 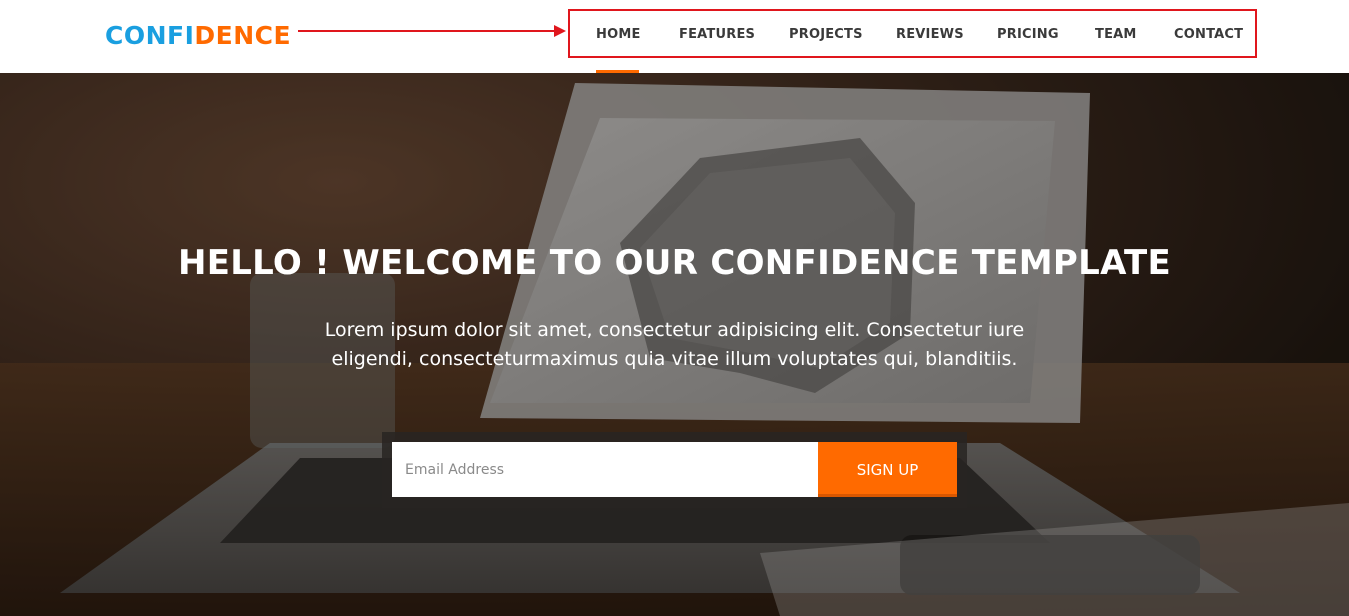 What do you see at coordinates (826, 35) in the screenshot?
I see `nav-item-projects: PROJECTS` at bounding box center [826, 35].